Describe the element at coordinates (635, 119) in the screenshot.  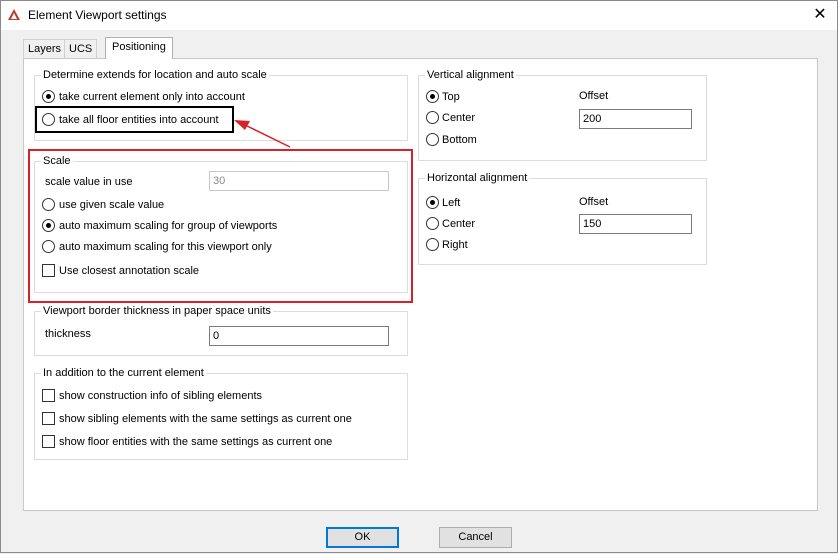
I see `vertical-offset-input: 200` at that location.